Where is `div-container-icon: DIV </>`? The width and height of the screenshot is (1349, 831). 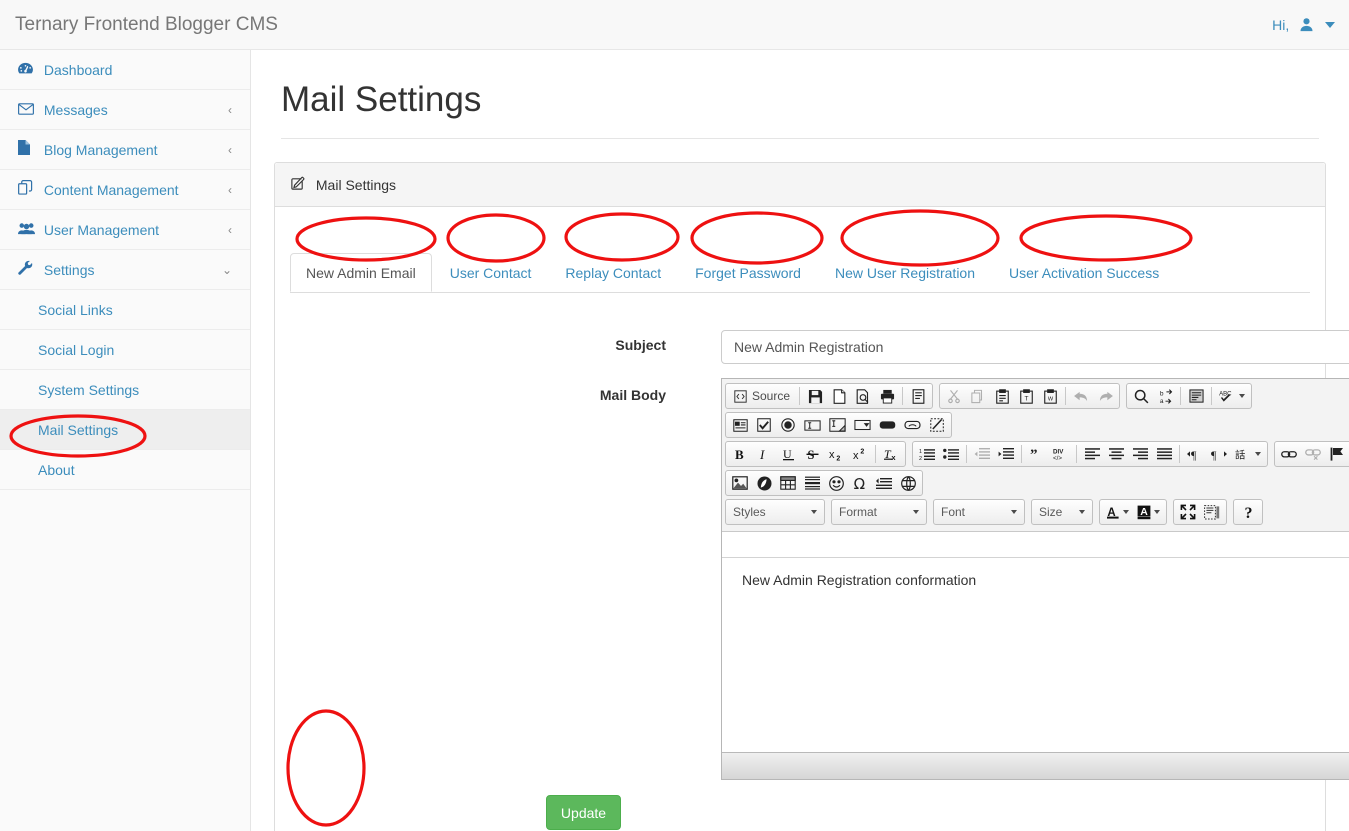 div-container-icon: DIV </> is located at coordinates (1061, 454).